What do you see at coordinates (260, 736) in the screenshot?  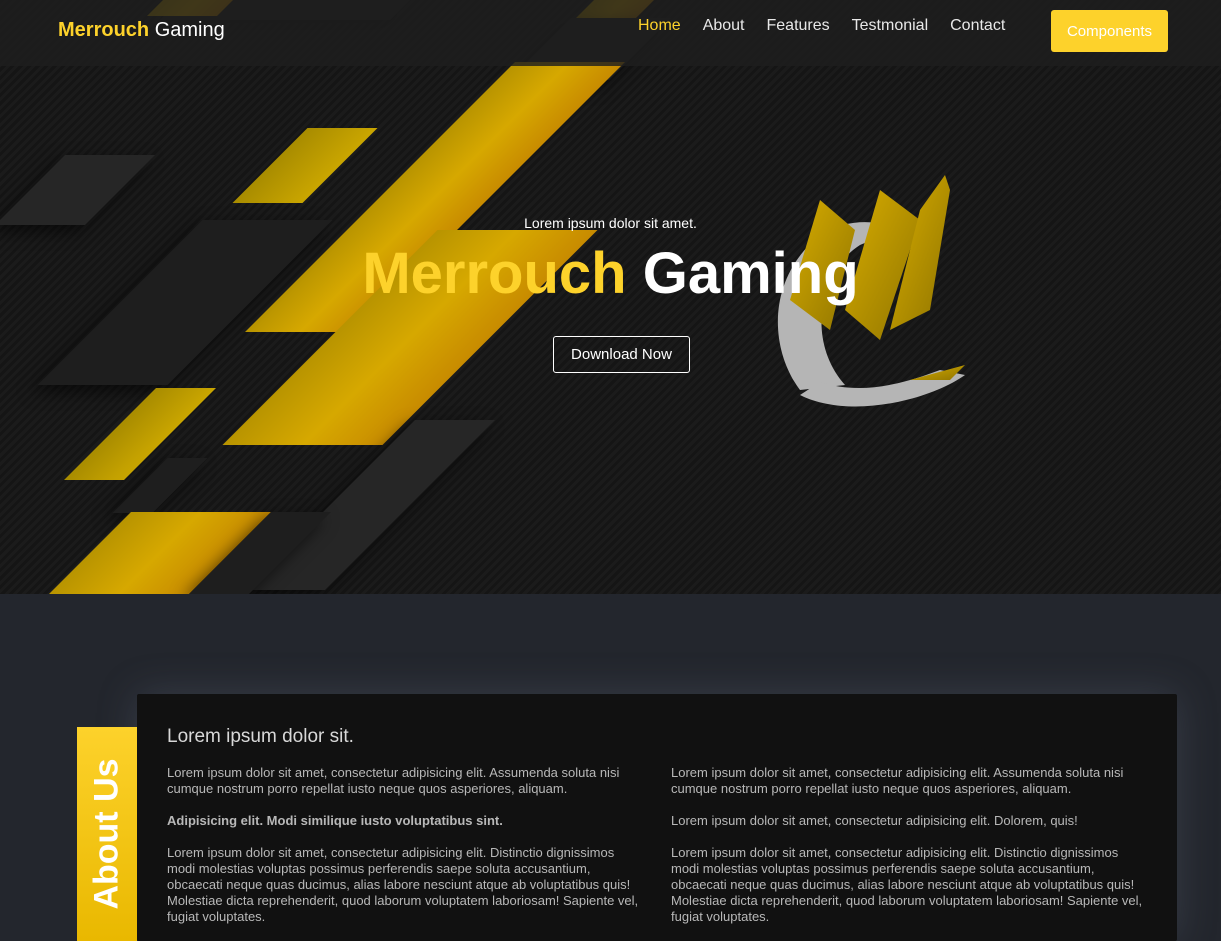 I see `about-heading: Lorem ipsum dolor sit.` at bounding box center [260, 736].